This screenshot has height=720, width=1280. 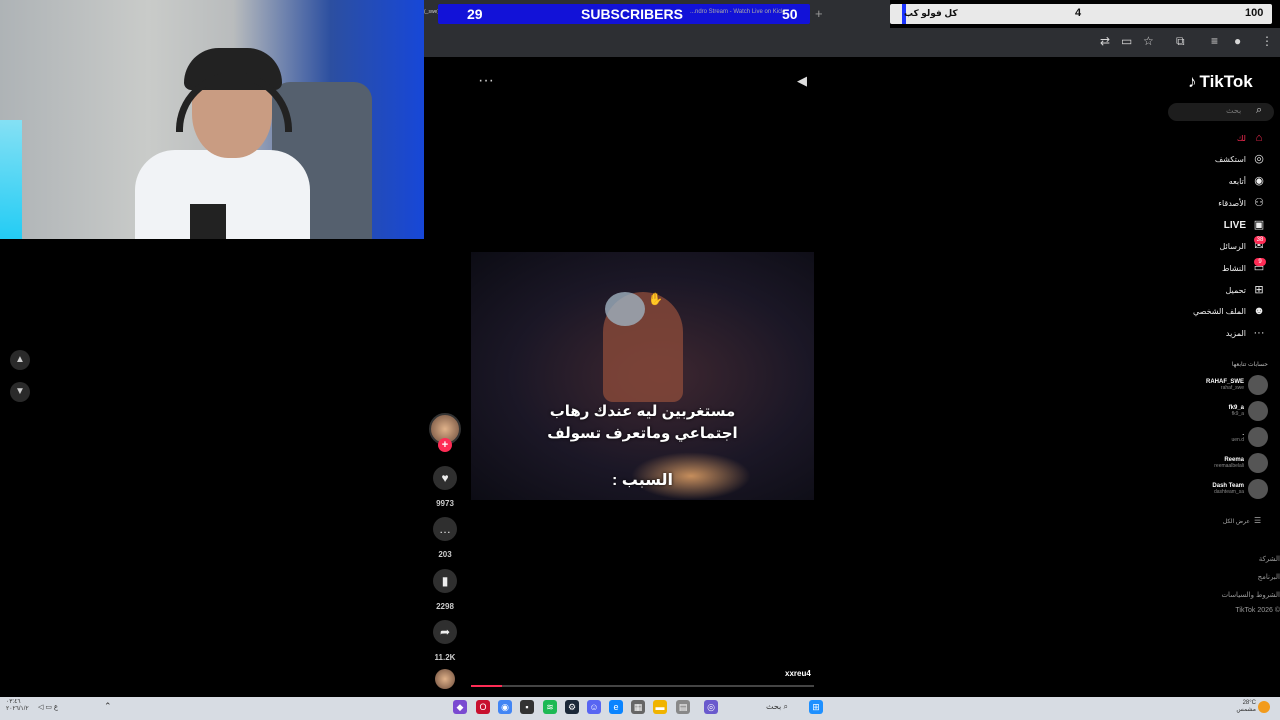 What do you see at coordinates (1214, 41) in the screenshot?
I see `tab-search-icon: ≡` at bounding box center [1214, 41].